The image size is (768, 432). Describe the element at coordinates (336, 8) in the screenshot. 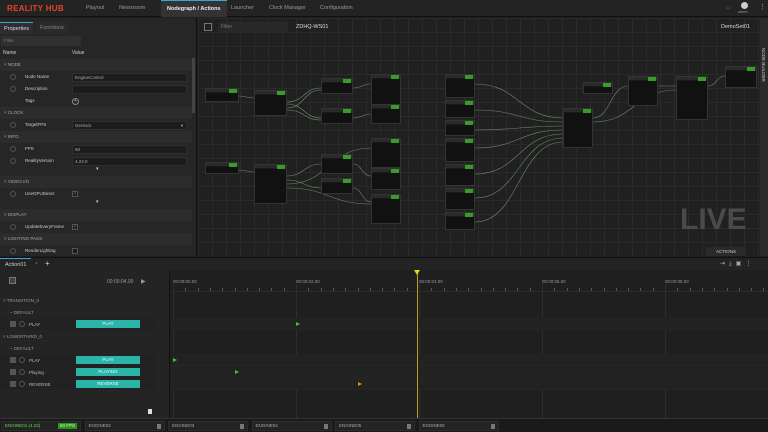

I see `tab-configuration: Configuration` at that location.